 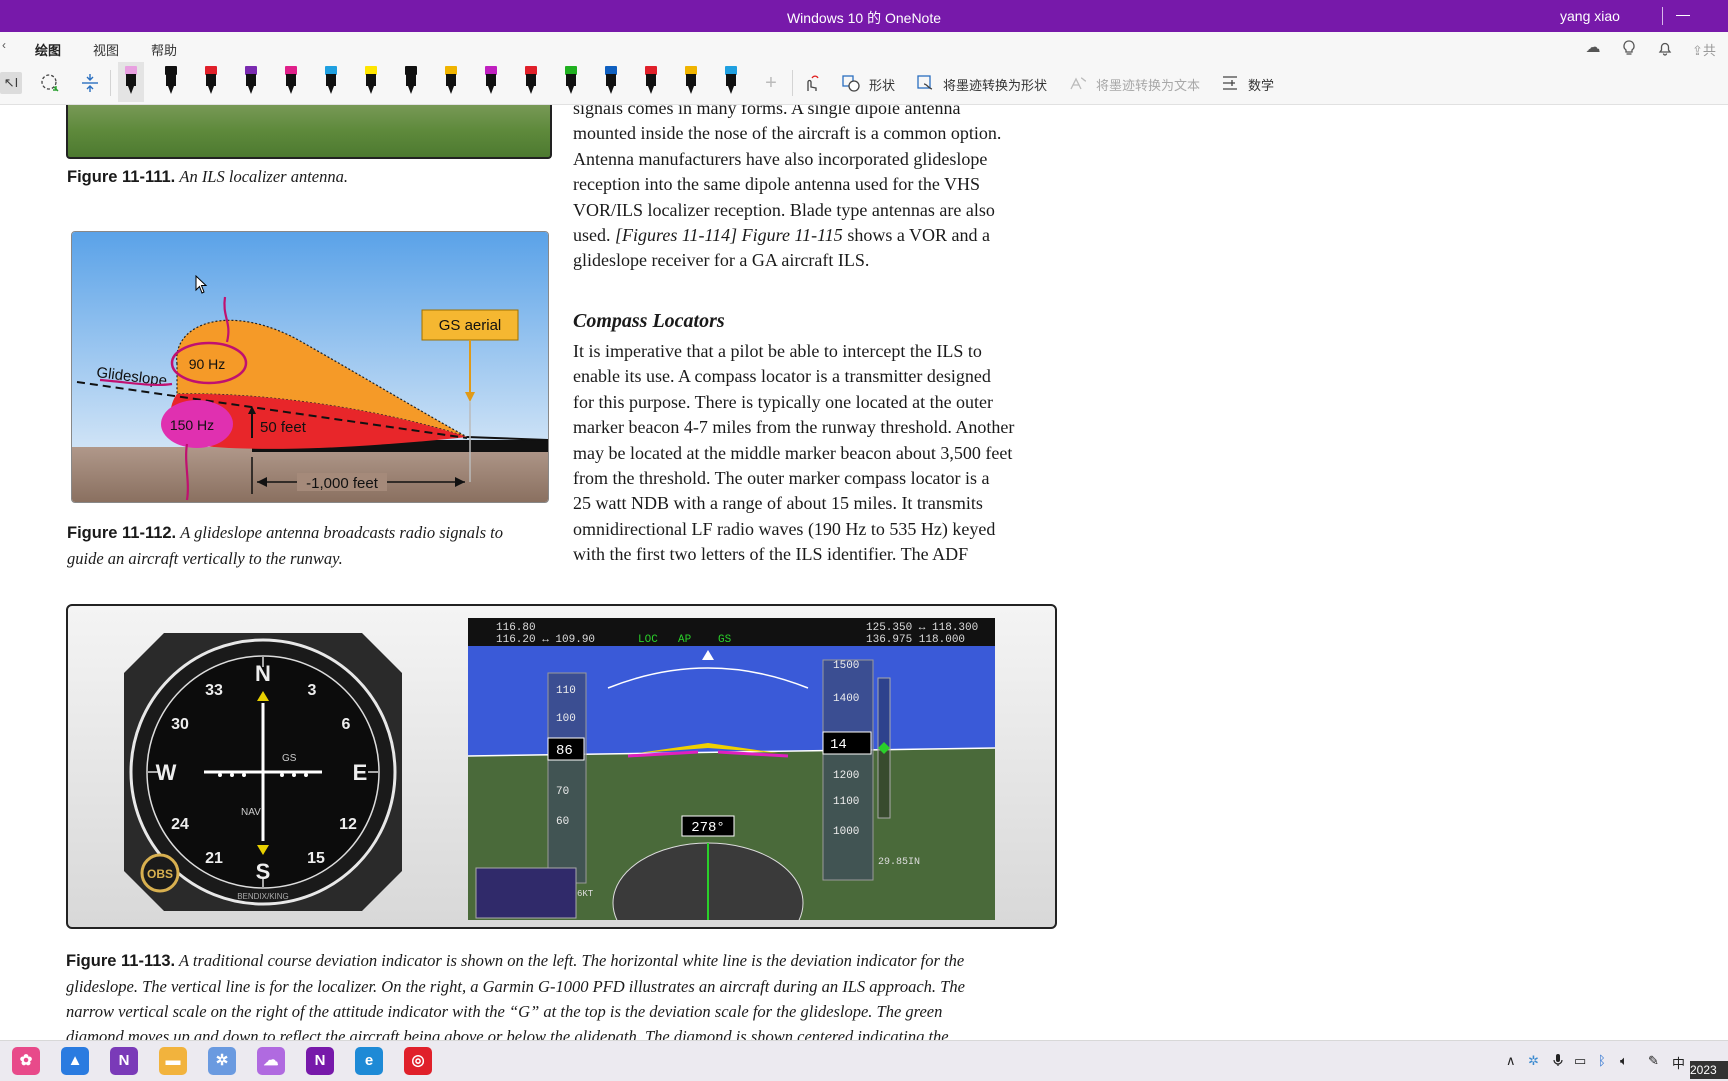 What do you see at coordinates (26, 1061) in the screenshot?
I see `taskbar-photos-icon: ✿` at bounding box center [26, 1061].